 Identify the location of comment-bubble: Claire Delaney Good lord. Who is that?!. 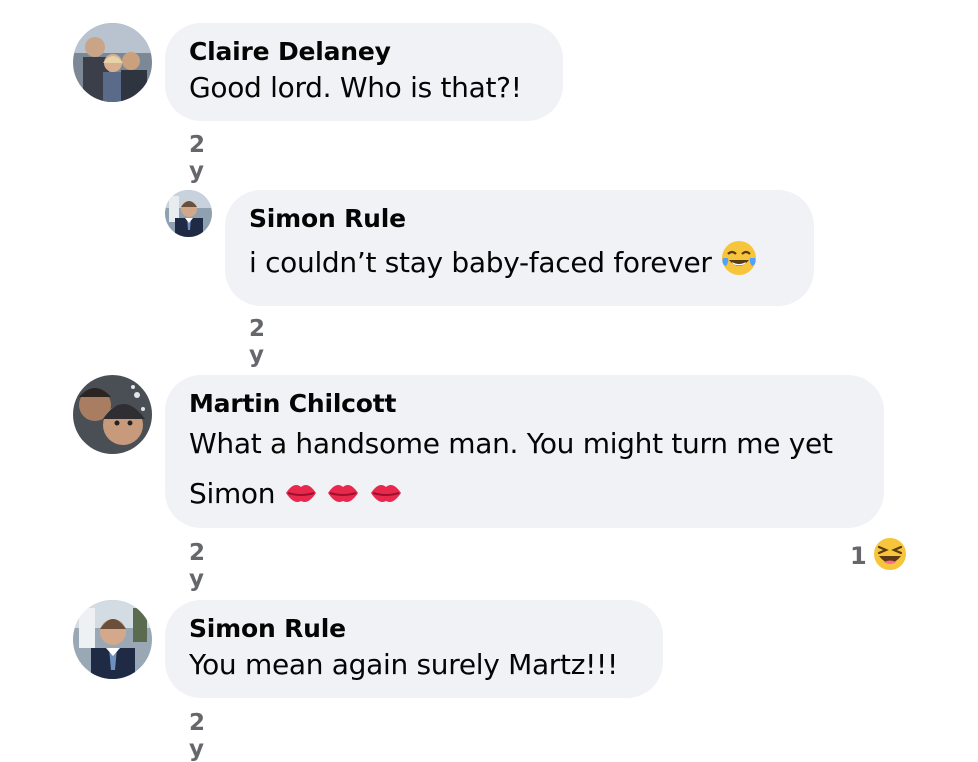
(364, 72).